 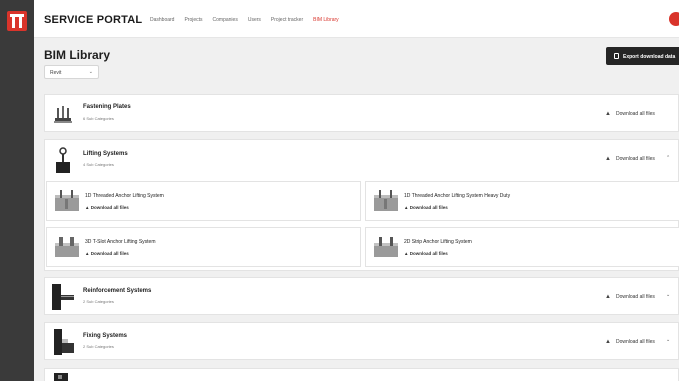 What do you see at coordinates (254, 20) in the screenshot?
I see `nav-users: Users` at bounding box center [254, 20].